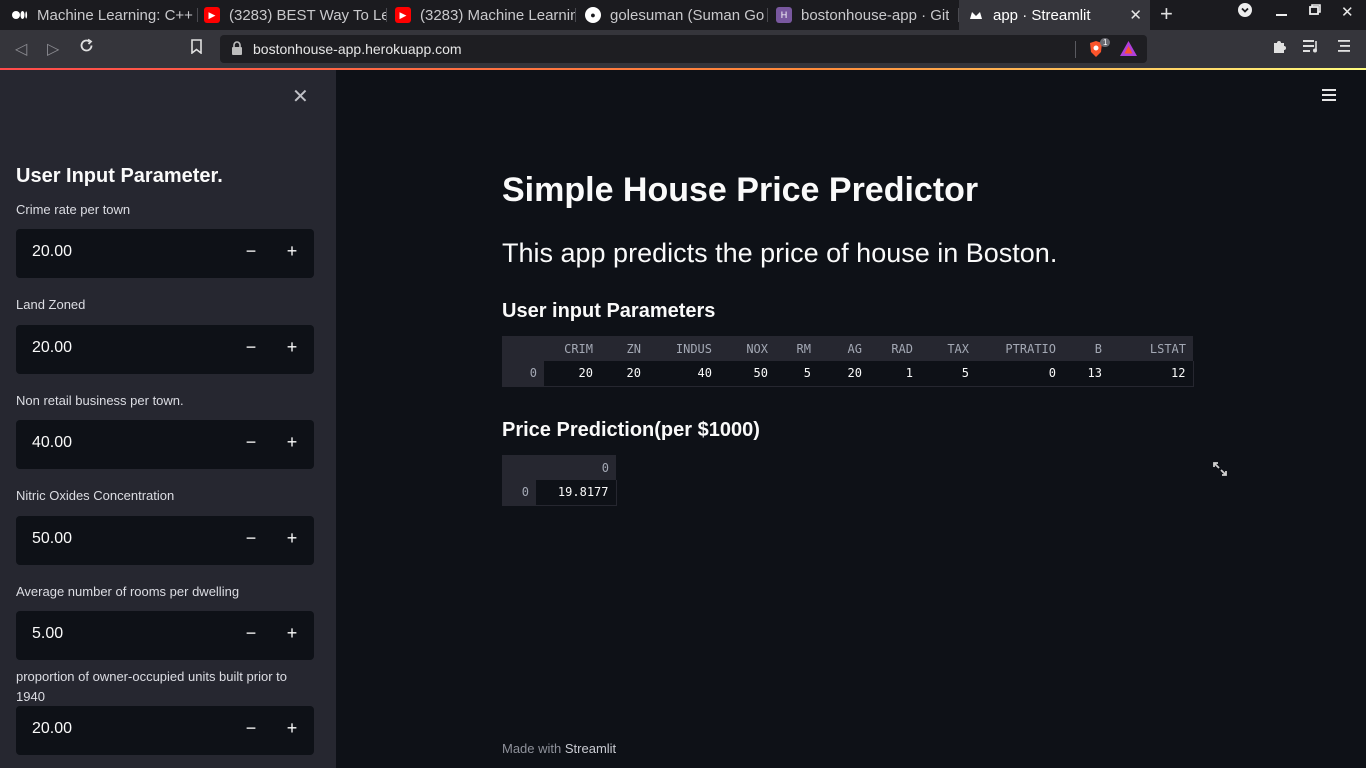 This screenshot has width=1366, height=768. I want to click on reload-icon, so click(86, 48).